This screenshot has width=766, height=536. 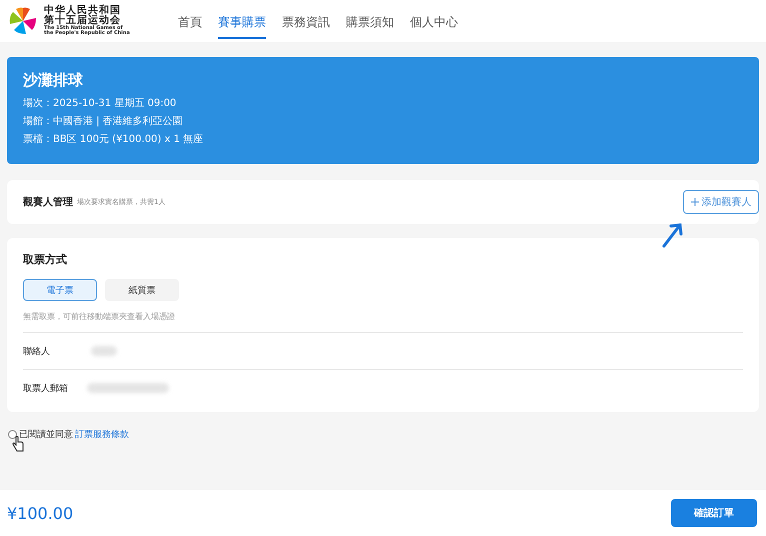 What do you see at coordinates (82, 21) in the screenshot?
I see `logo-title: 第十五届运动会` at bounding box center [82, 21].